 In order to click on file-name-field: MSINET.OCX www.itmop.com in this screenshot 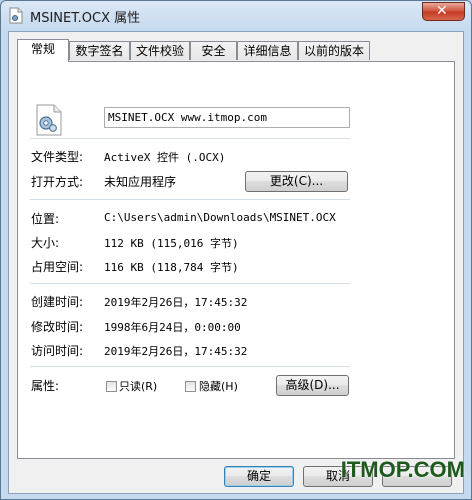, I will do `click(227, 117)`.